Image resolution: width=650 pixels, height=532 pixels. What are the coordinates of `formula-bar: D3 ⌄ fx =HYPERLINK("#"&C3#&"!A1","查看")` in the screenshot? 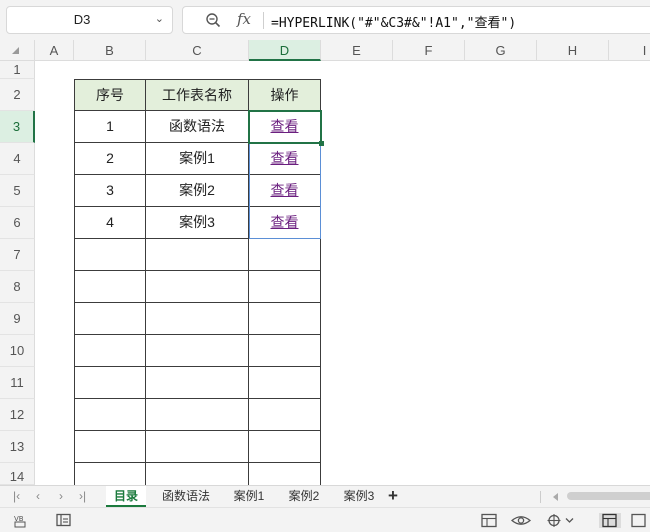 It's located at (325, 20).